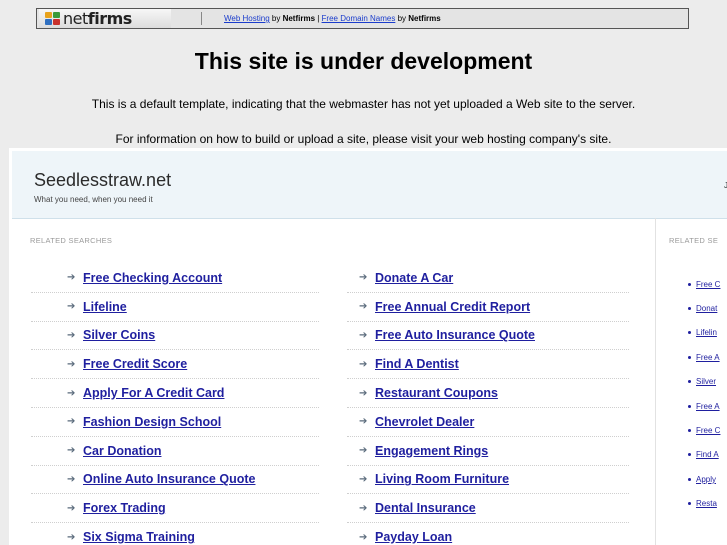 The height and width of the screenshot is (545, 727). What do you see at coordinates (105, 18) in the screenshot?
I see `netfirms-logo: netfirms` at bounding box center [105, 18].